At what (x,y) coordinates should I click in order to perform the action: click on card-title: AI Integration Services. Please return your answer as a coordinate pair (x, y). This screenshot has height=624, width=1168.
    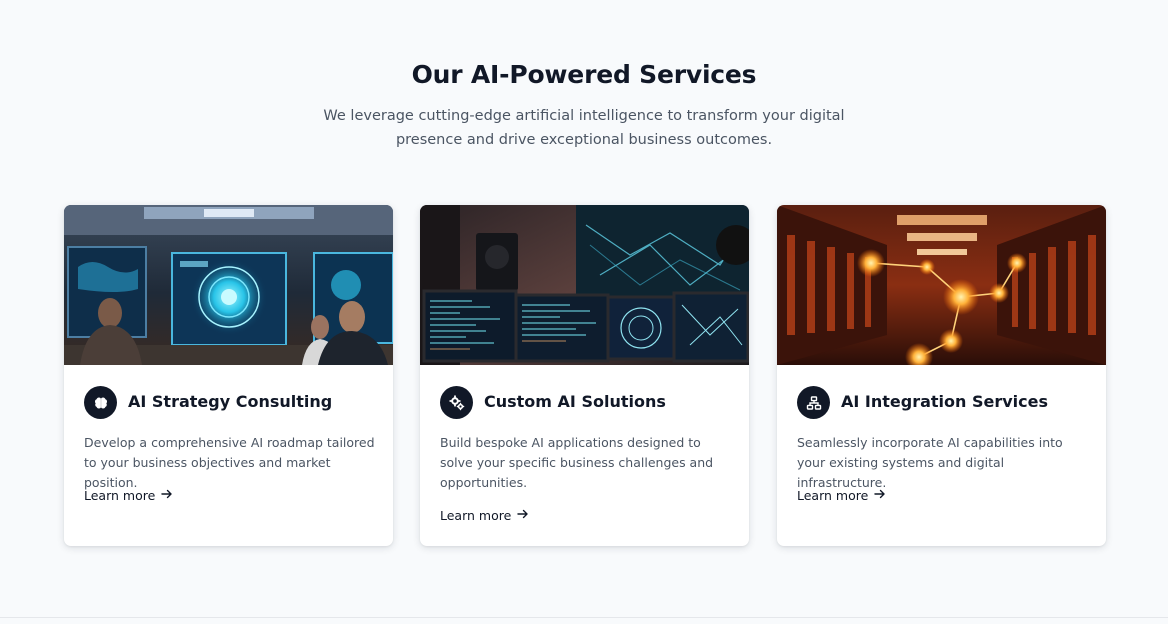
    Looking at the image, I should click on (945, 401).